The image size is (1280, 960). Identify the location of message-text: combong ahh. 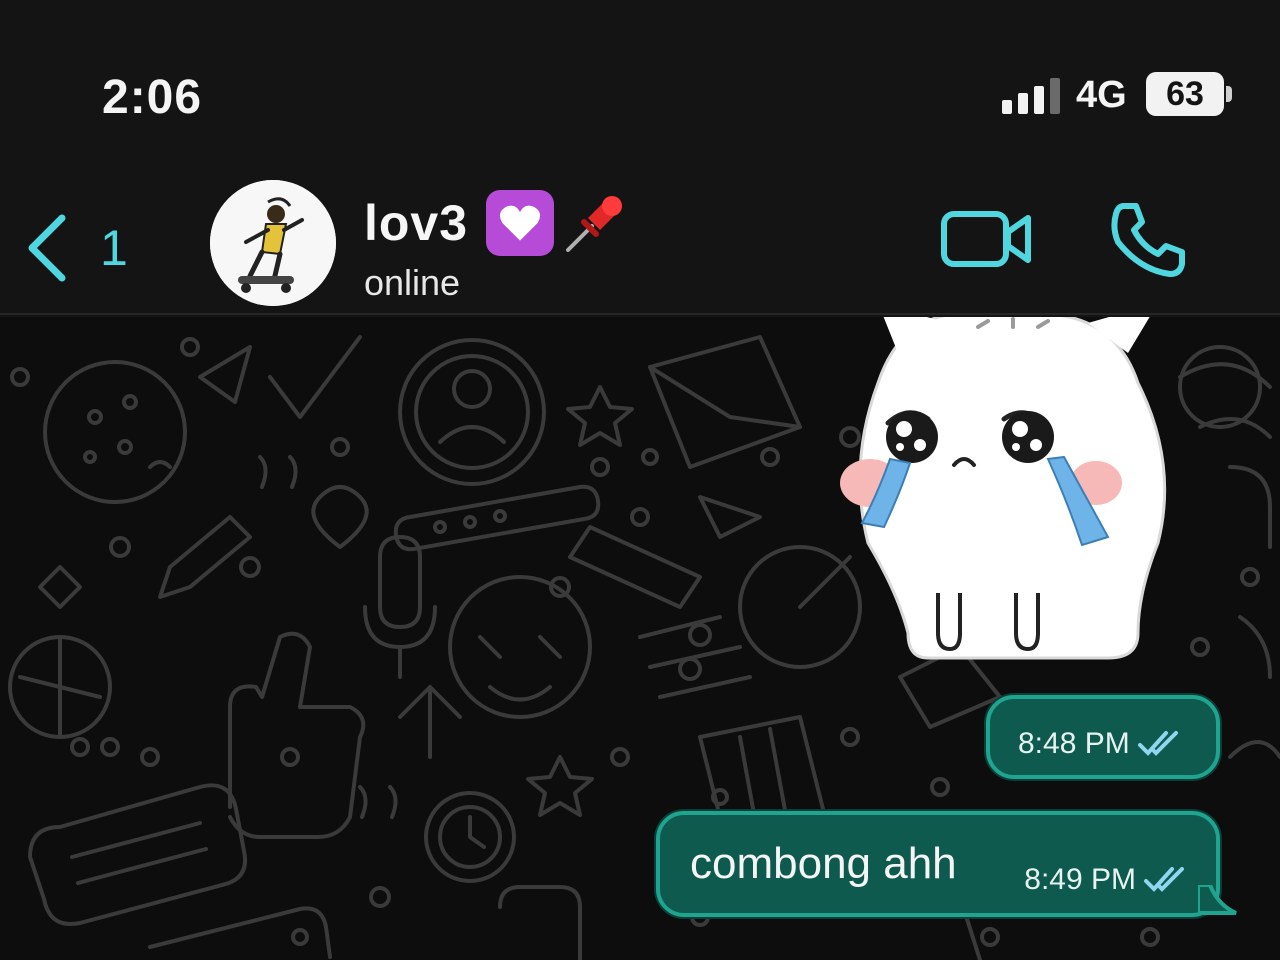
(823, 863).